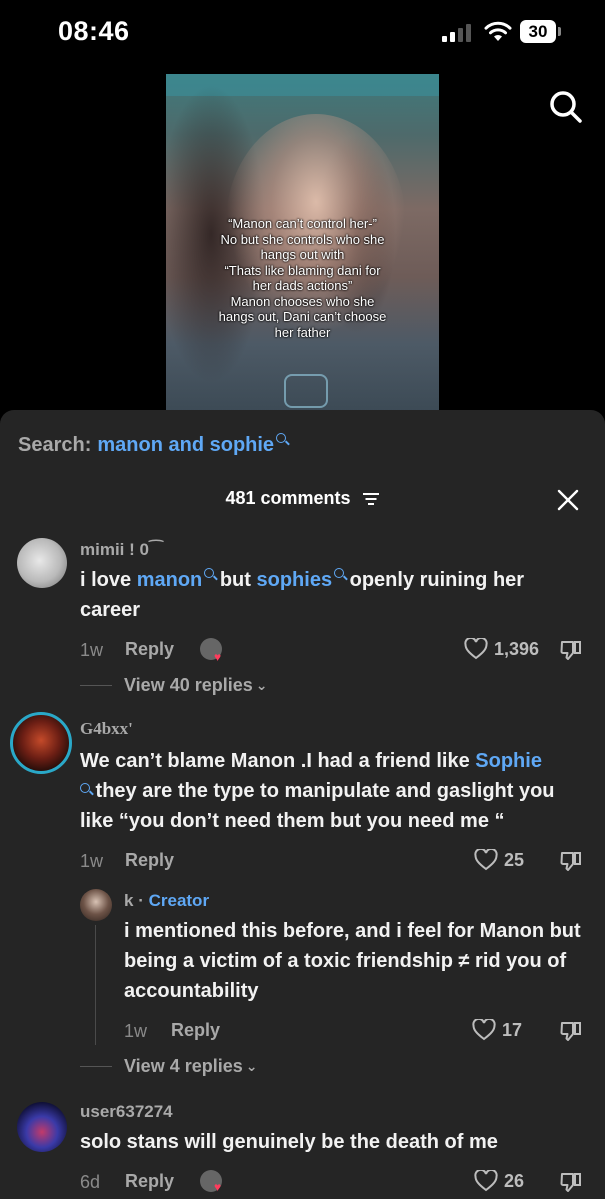  What do you see at coordinates (514, 1180) in the screenshot?
I see `like-count: 26` at bounding box center [514, 1180].